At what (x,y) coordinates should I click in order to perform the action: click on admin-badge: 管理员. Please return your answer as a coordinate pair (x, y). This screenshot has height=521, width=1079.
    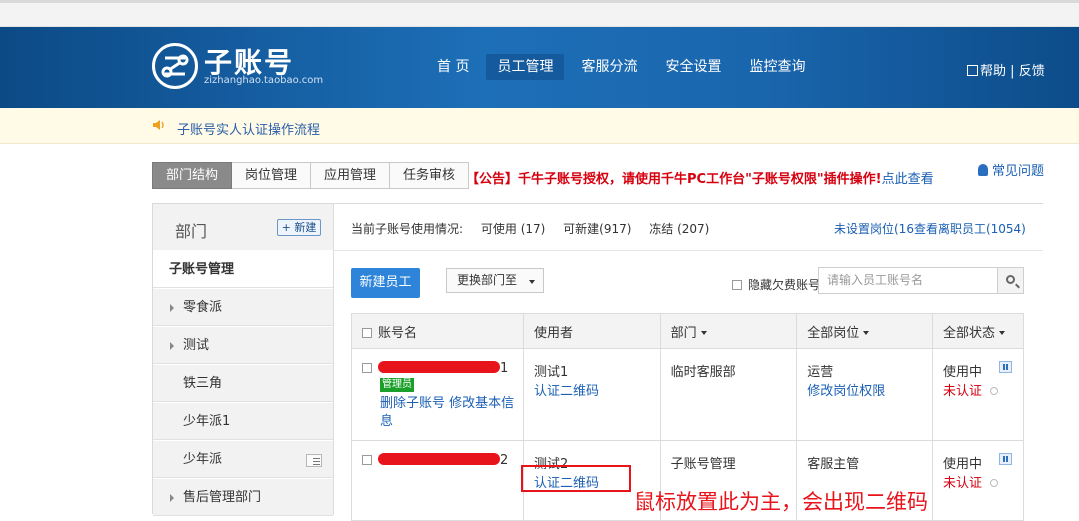
    Looking at the image, I should click on (397, 385).